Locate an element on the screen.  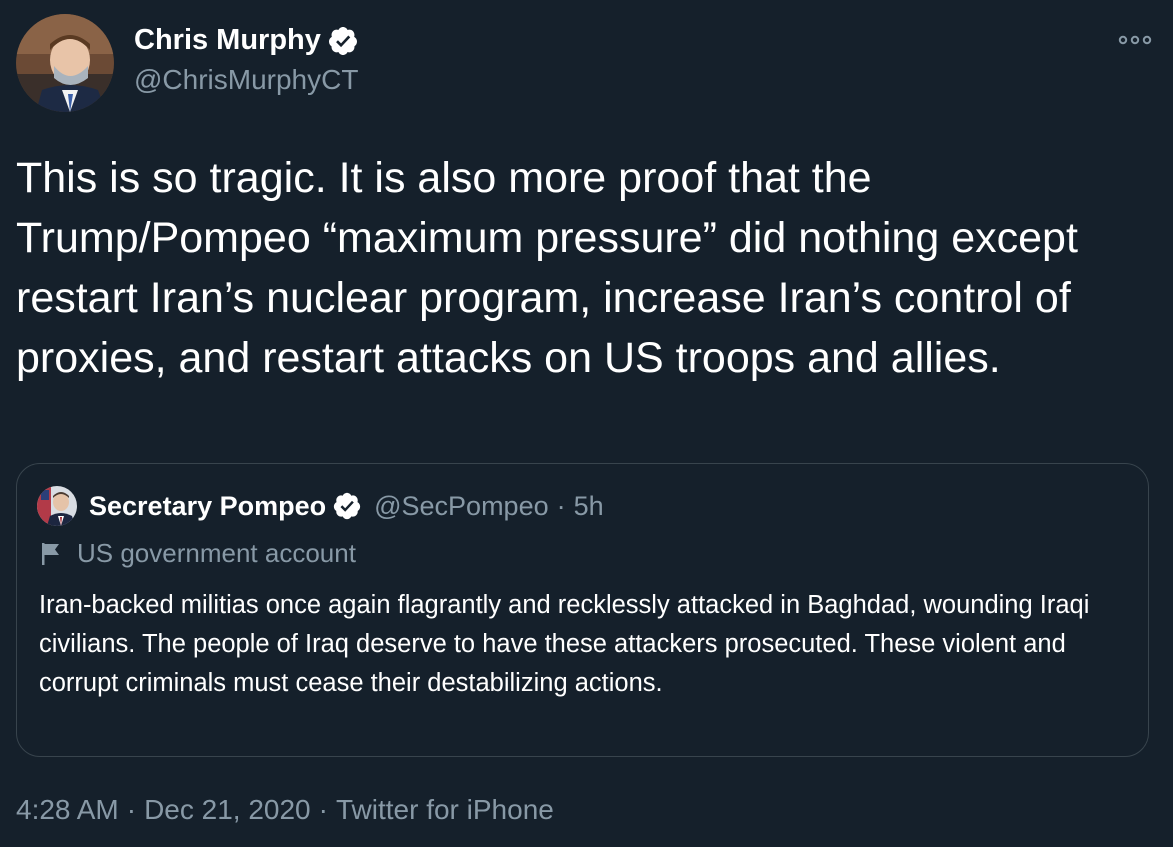
quoted-header: Secretary Pompeo @SecPompeo · 5h is located at coordinates (346, 506).